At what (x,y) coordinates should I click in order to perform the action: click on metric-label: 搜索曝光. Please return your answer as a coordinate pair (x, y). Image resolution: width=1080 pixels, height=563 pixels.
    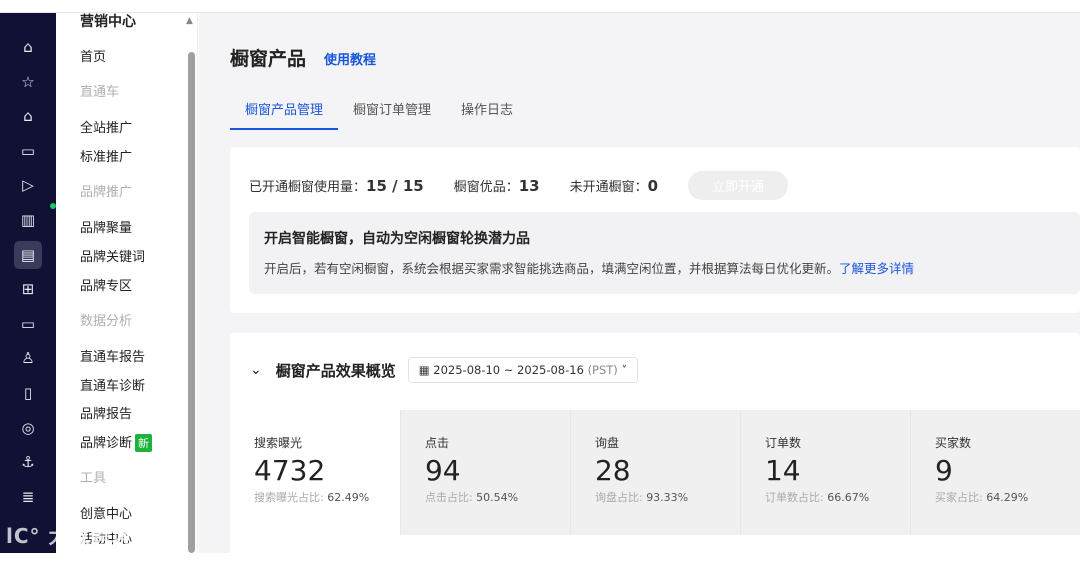
    Looking at the image, I should click on (278, 443).